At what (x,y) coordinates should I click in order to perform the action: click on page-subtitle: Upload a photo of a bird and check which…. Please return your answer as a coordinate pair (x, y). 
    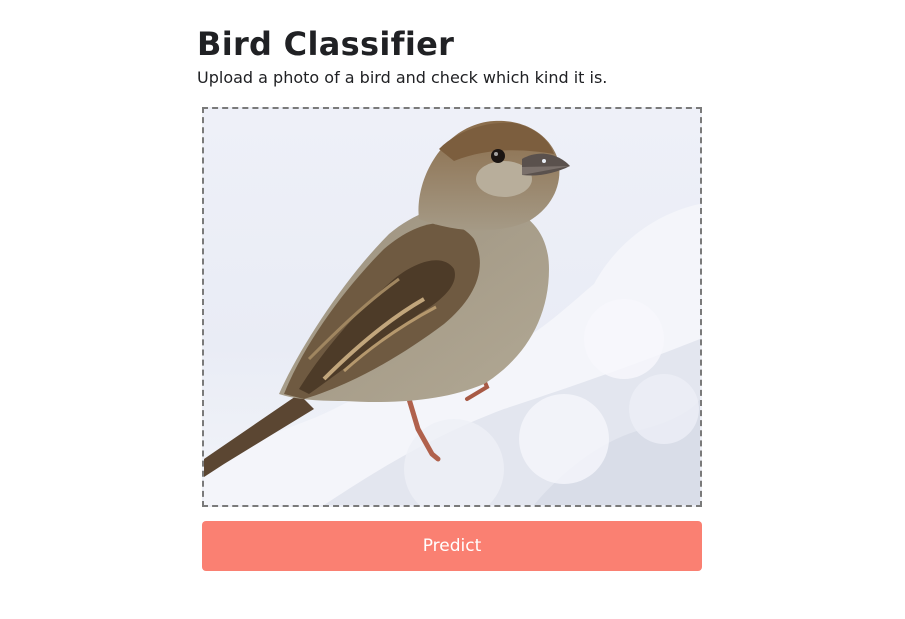
    Looking at the image, I should click on (402, 77).